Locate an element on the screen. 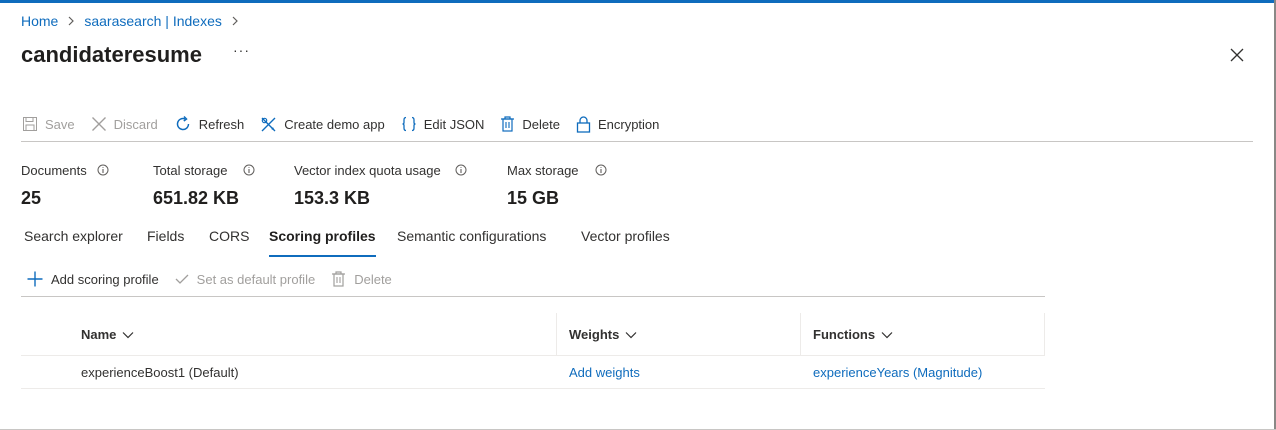 The width and height of the screenshot is (1276, 430). stat-label: Documents is located at coordinates (54, 170).